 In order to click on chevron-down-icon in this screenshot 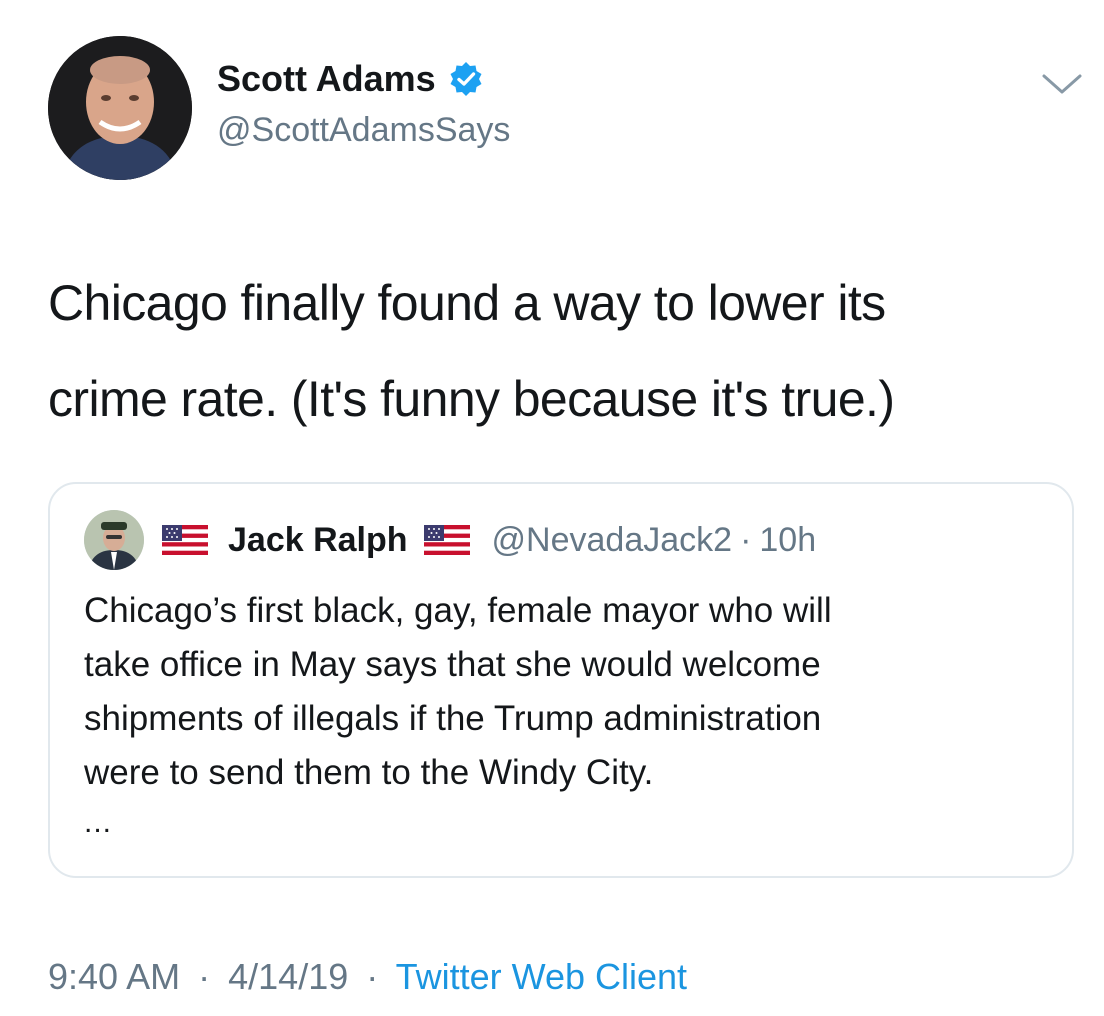, I will do `click(1062, 84)`.